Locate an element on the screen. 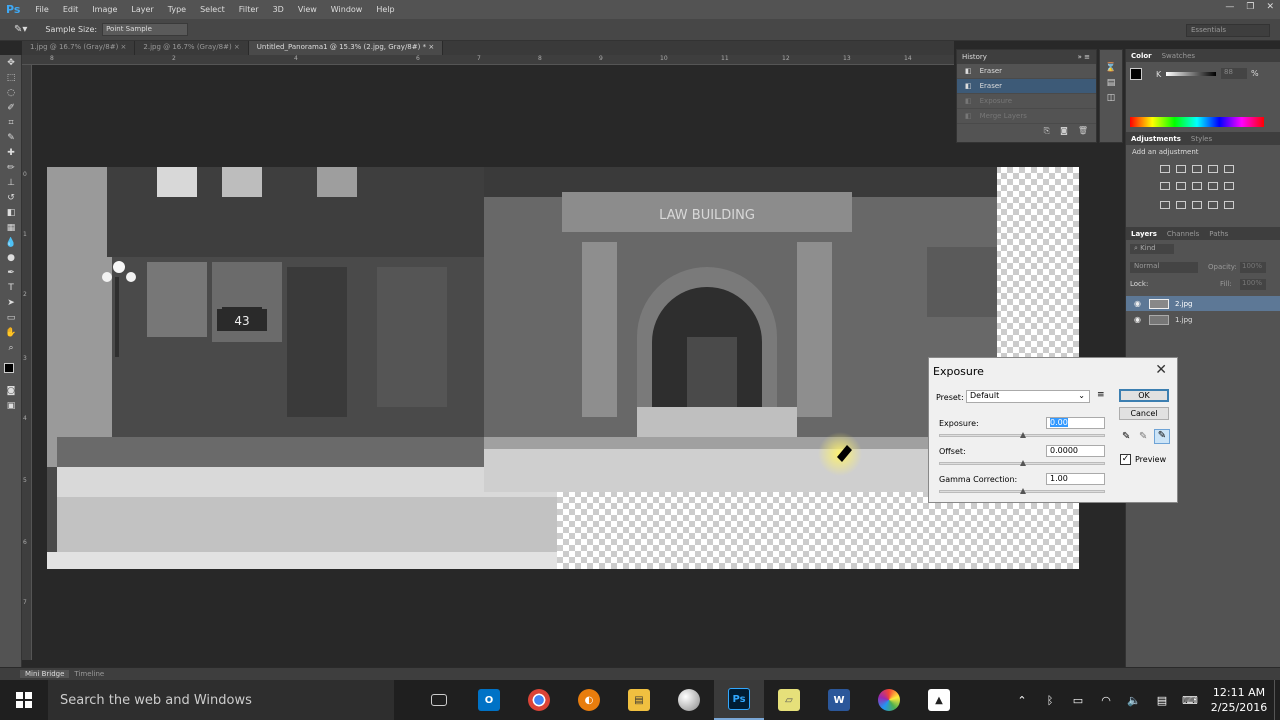 This screenshot has height=720, width=1280. eyedropper-tool-icon: ✎ is located at coordinates (11, 137).